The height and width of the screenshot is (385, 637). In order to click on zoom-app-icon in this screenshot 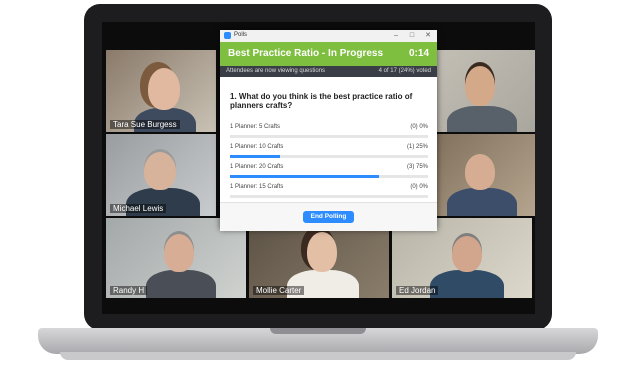, I will do `click(227, 35)`.